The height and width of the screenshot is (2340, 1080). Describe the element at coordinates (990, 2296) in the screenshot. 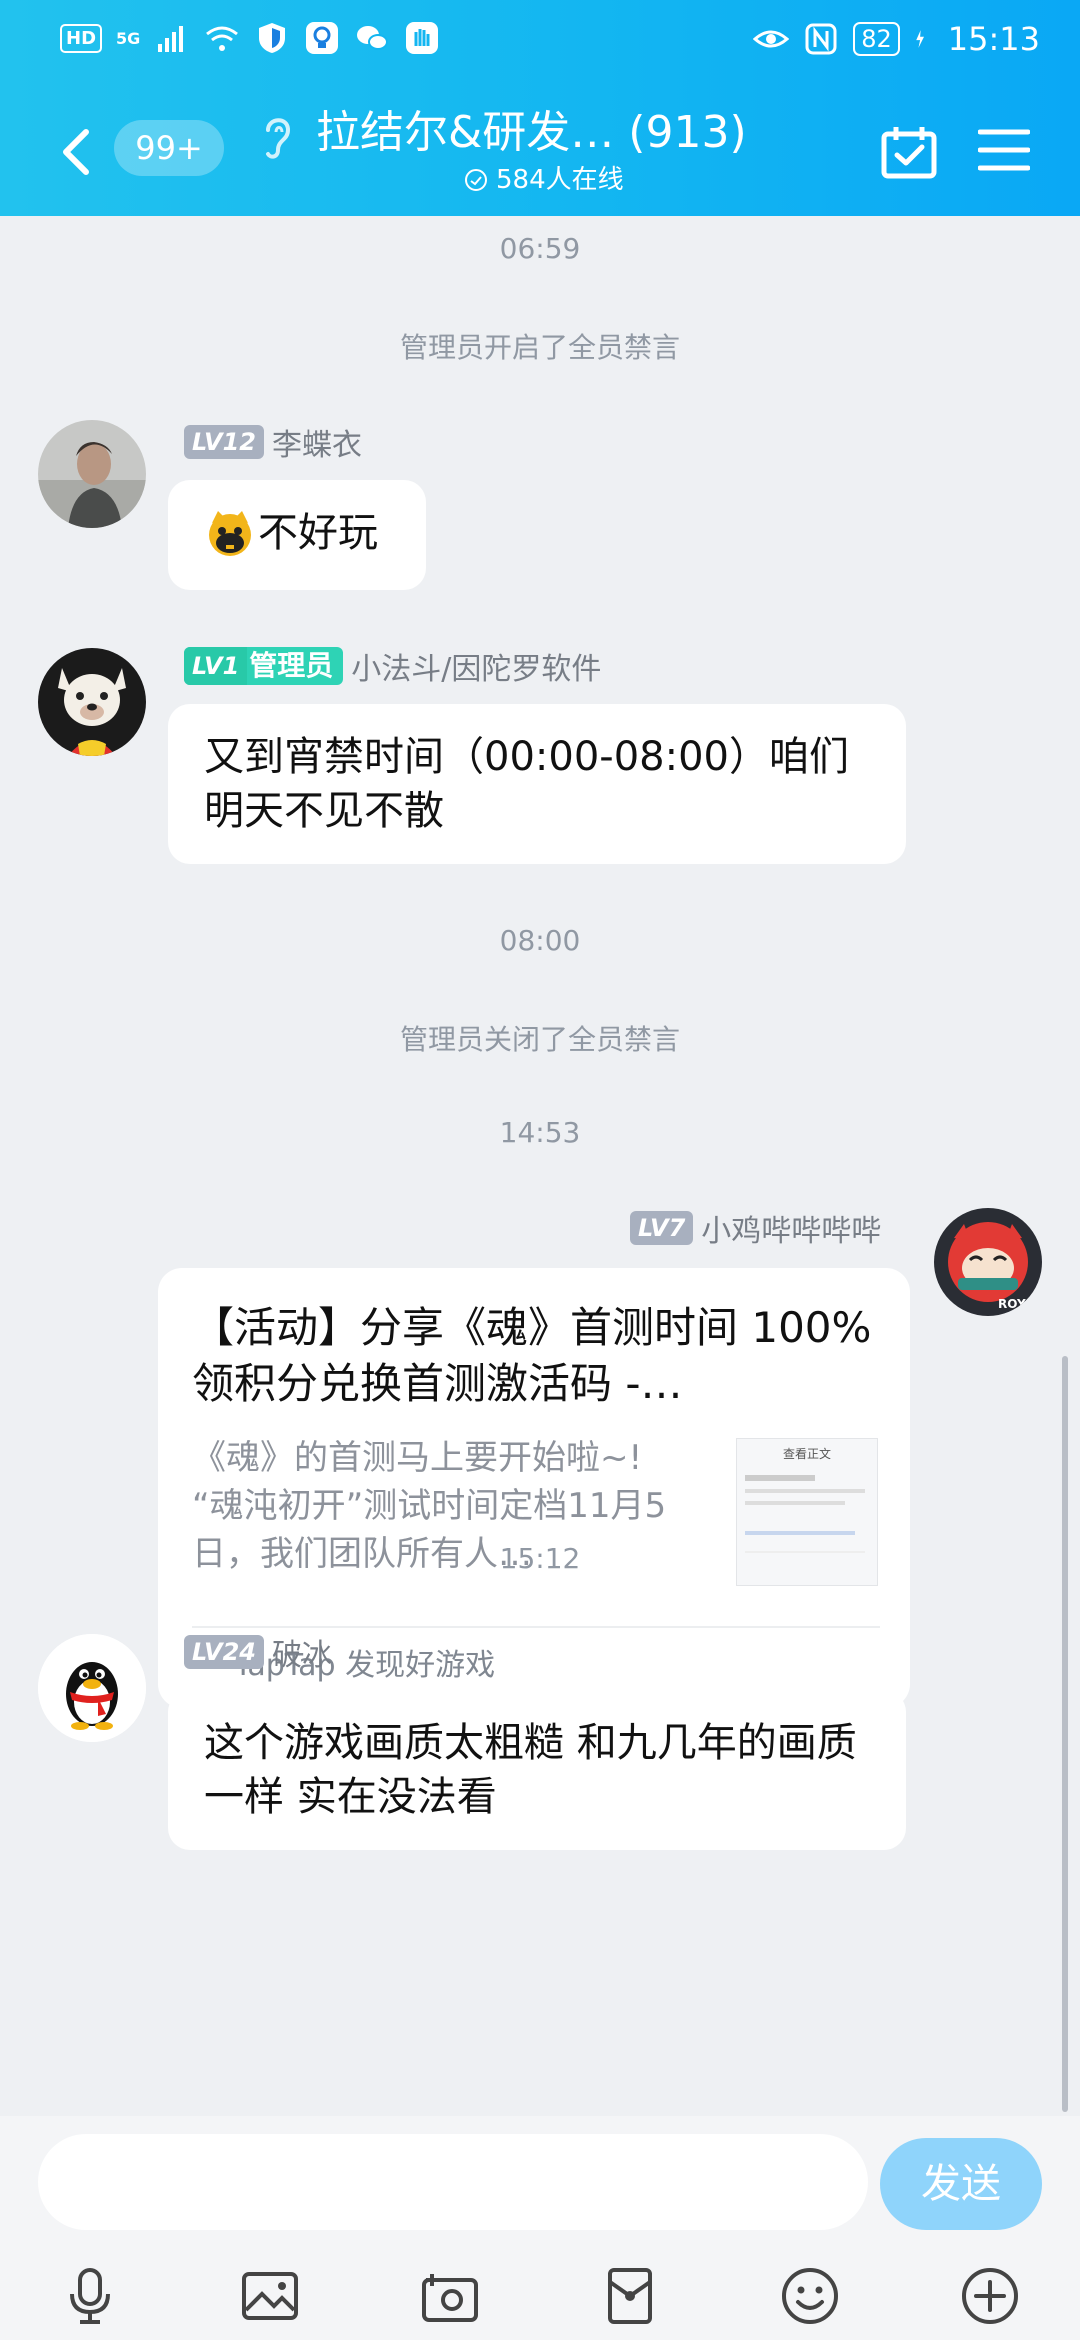

I see `plus-icon` at that location.